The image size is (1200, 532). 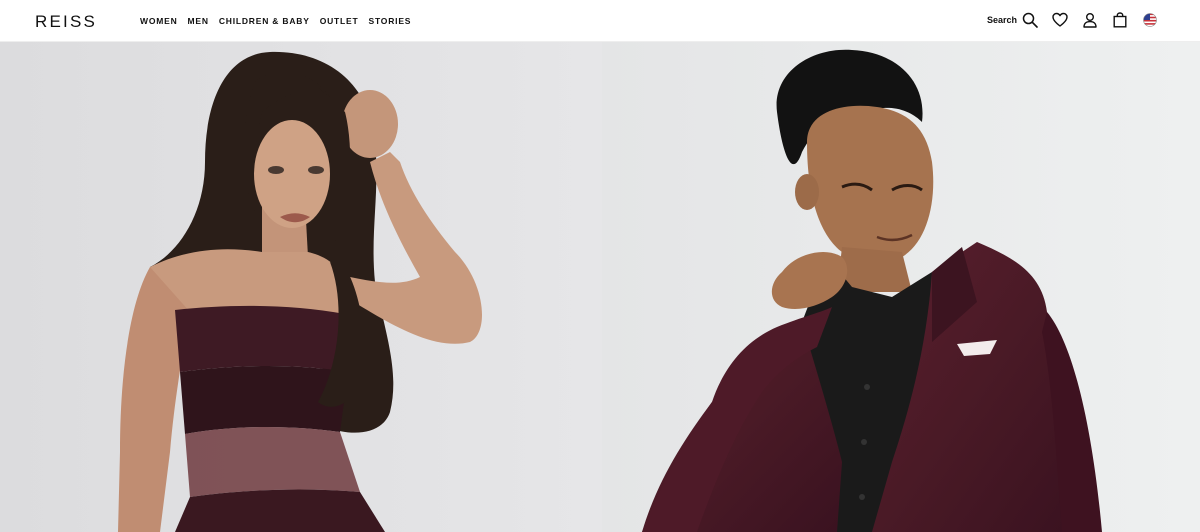 What do you see at coordinates (1030, 20) in the screenshot?
I see `search-icon` at bounding box center [1030, 20].